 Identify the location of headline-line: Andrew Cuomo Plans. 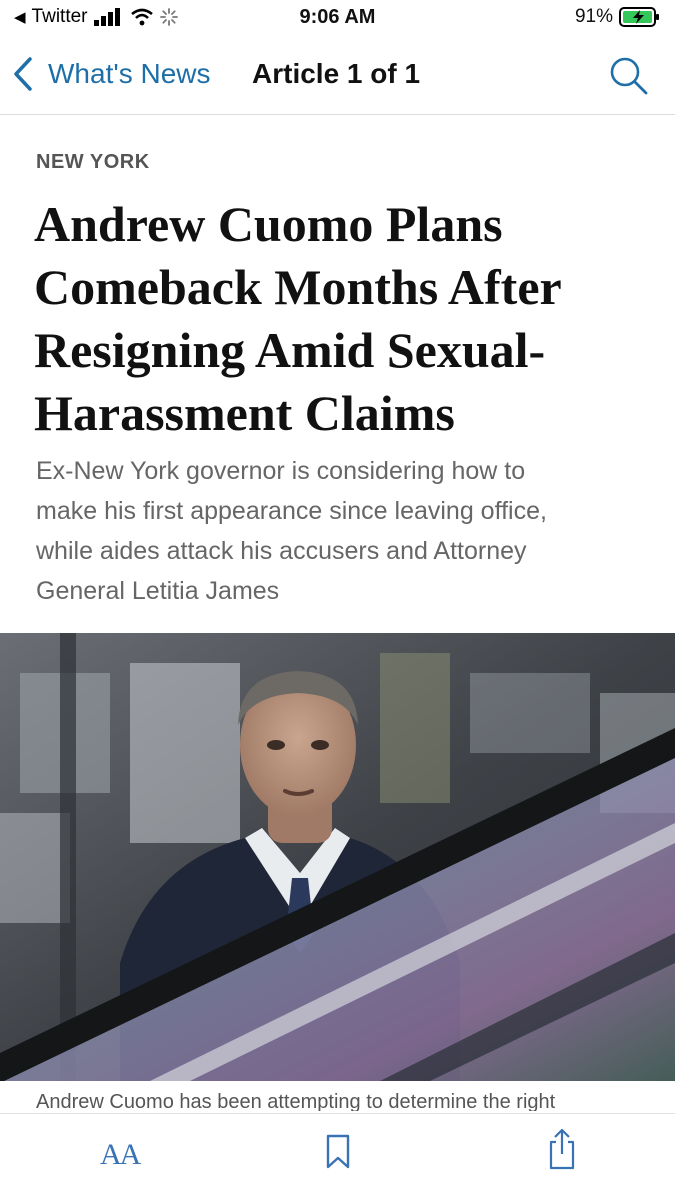
(268, 224).